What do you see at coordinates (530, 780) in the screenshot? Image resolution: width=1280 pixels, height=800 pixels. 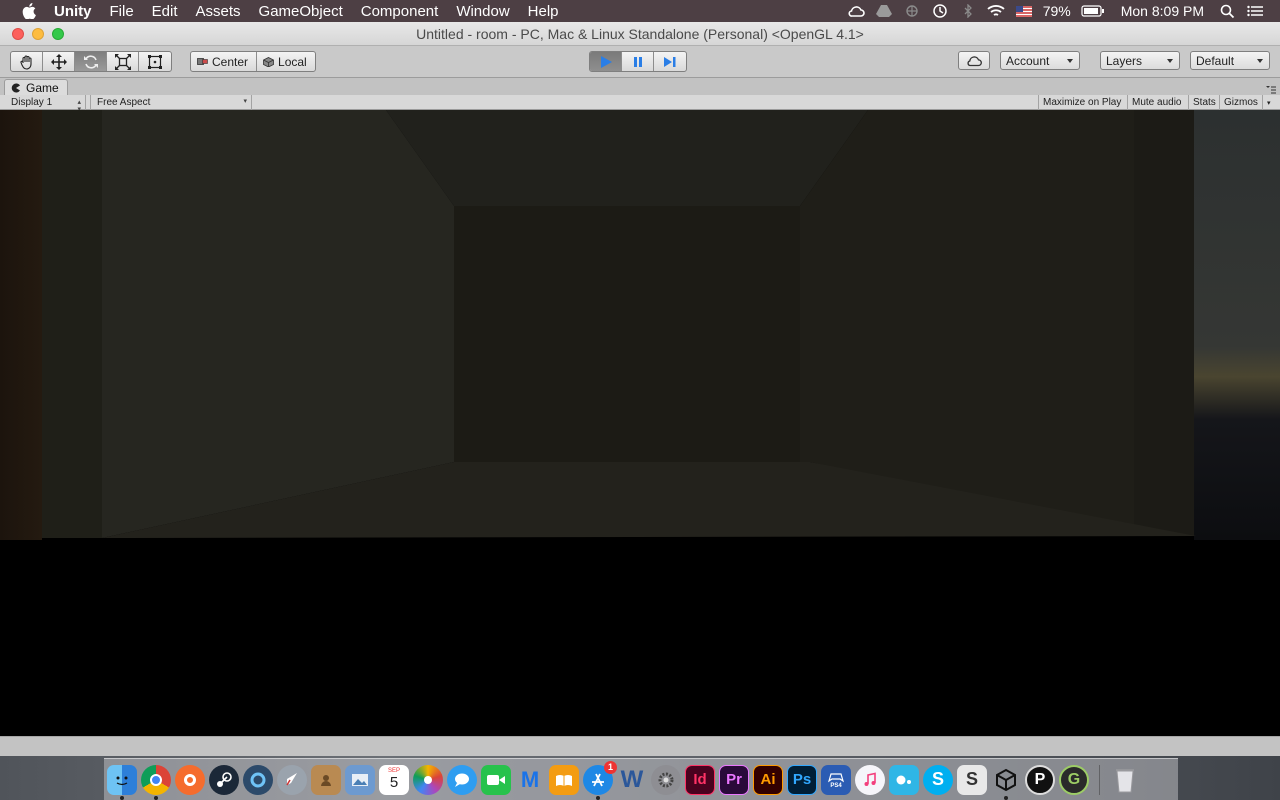 I see `malwarebytes-m-icon: M` at bounding box center [530, 780].